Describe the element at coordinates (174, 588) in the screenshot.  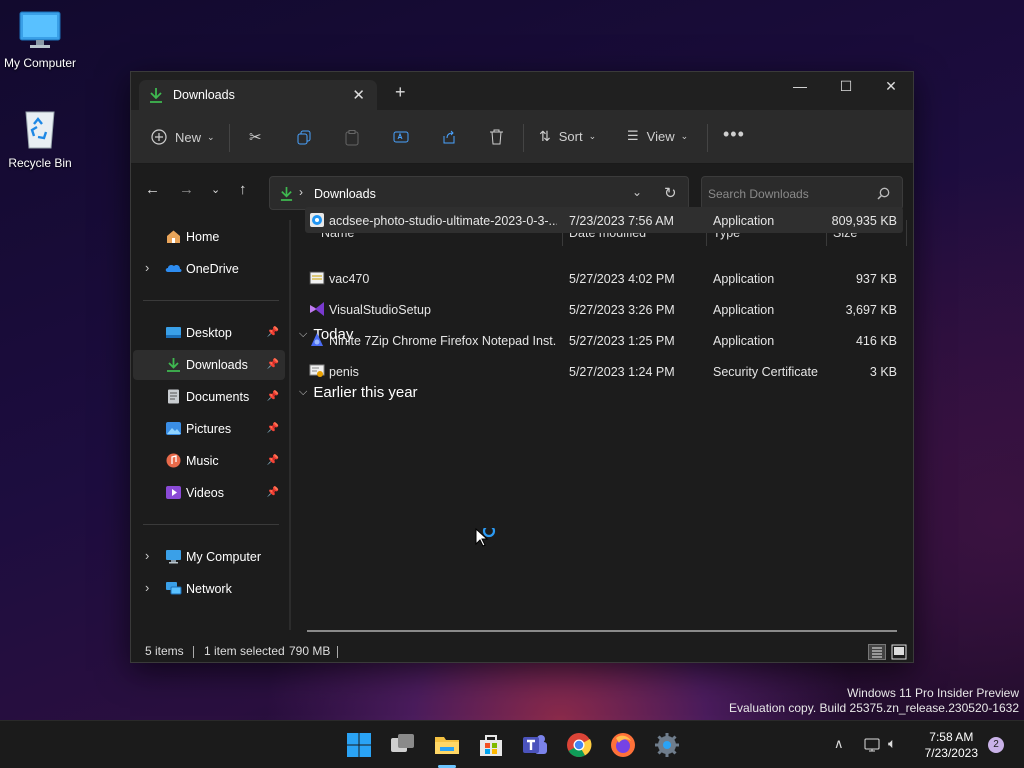
I see `network-icon` at that location.